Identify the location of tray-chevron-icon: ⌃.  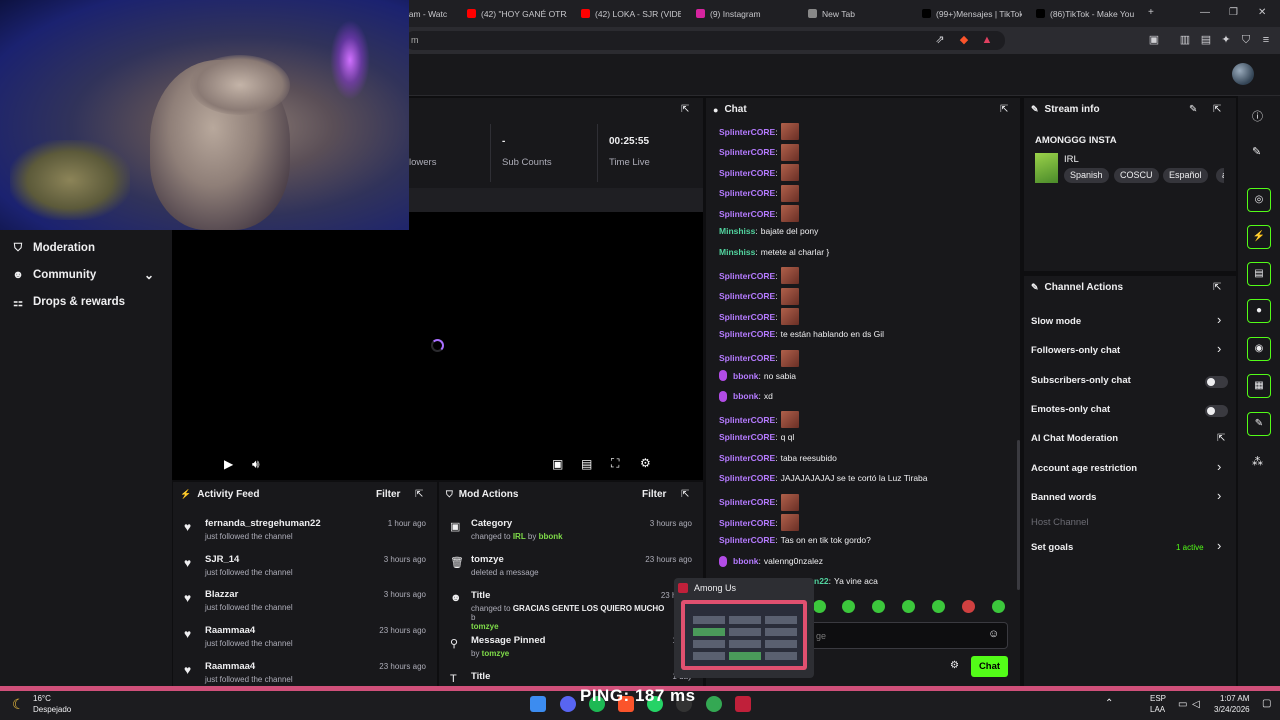
(1109, 703).